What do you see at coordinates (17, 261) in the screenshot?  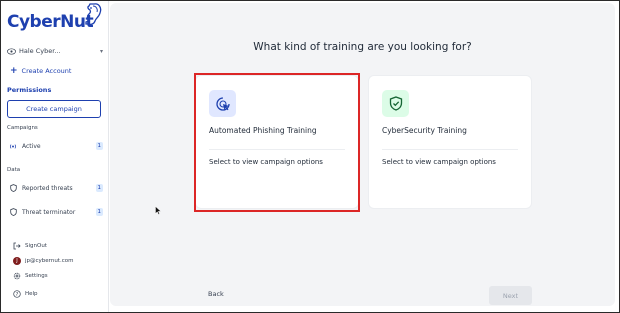 I see `avatar: J` at bounding box center [17, 261].